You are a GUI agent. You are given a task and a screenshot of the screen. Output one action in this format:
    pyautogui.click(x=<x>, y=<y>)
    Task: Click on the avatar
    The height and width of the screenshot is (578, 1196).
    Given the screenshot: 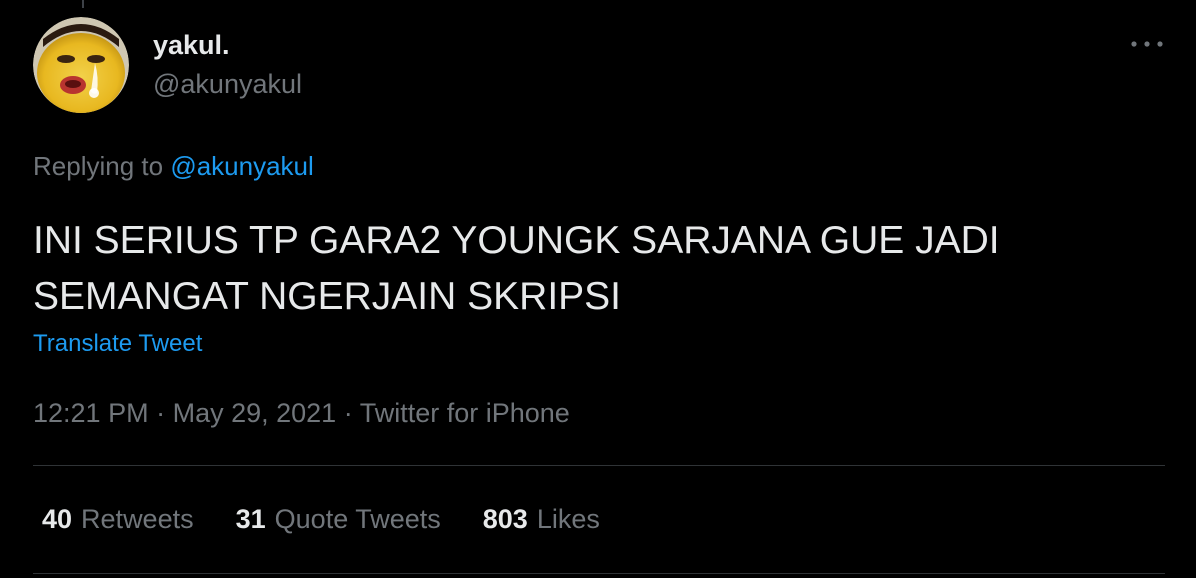 What is the action you would take?
    pyautogui.click(x=81, y=65)
    